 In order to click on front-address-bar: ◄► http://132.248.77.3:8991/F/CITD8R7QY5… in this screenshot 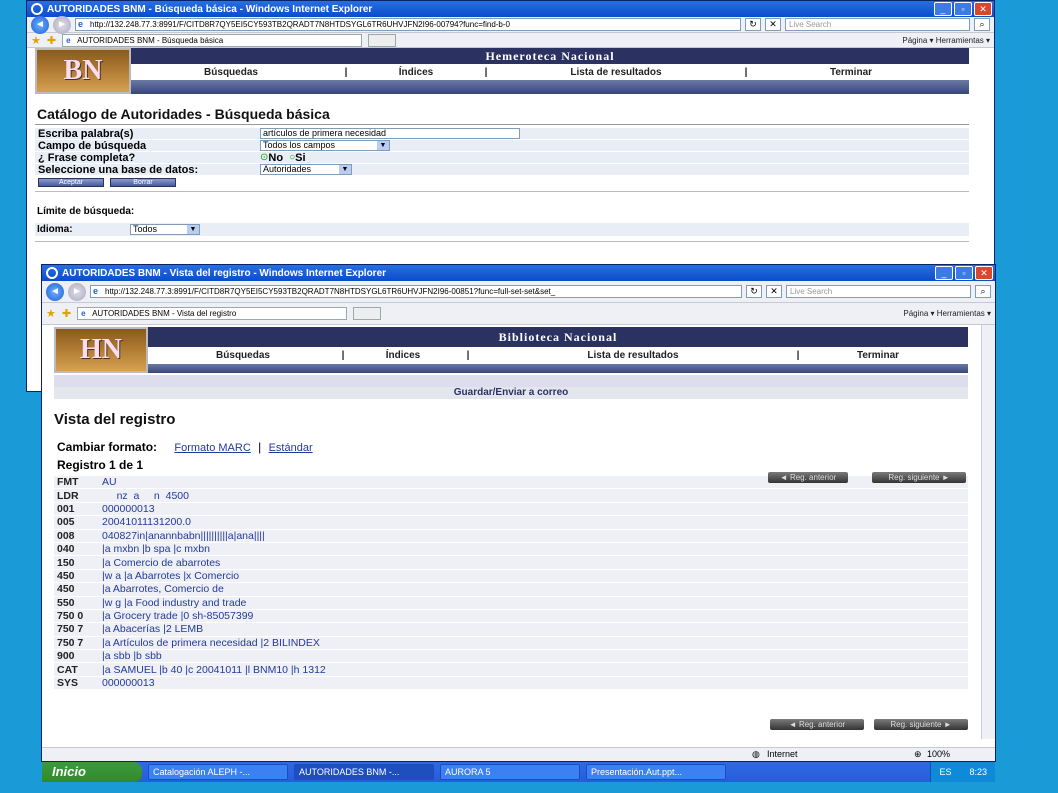, I will do `click(518, 292)`.